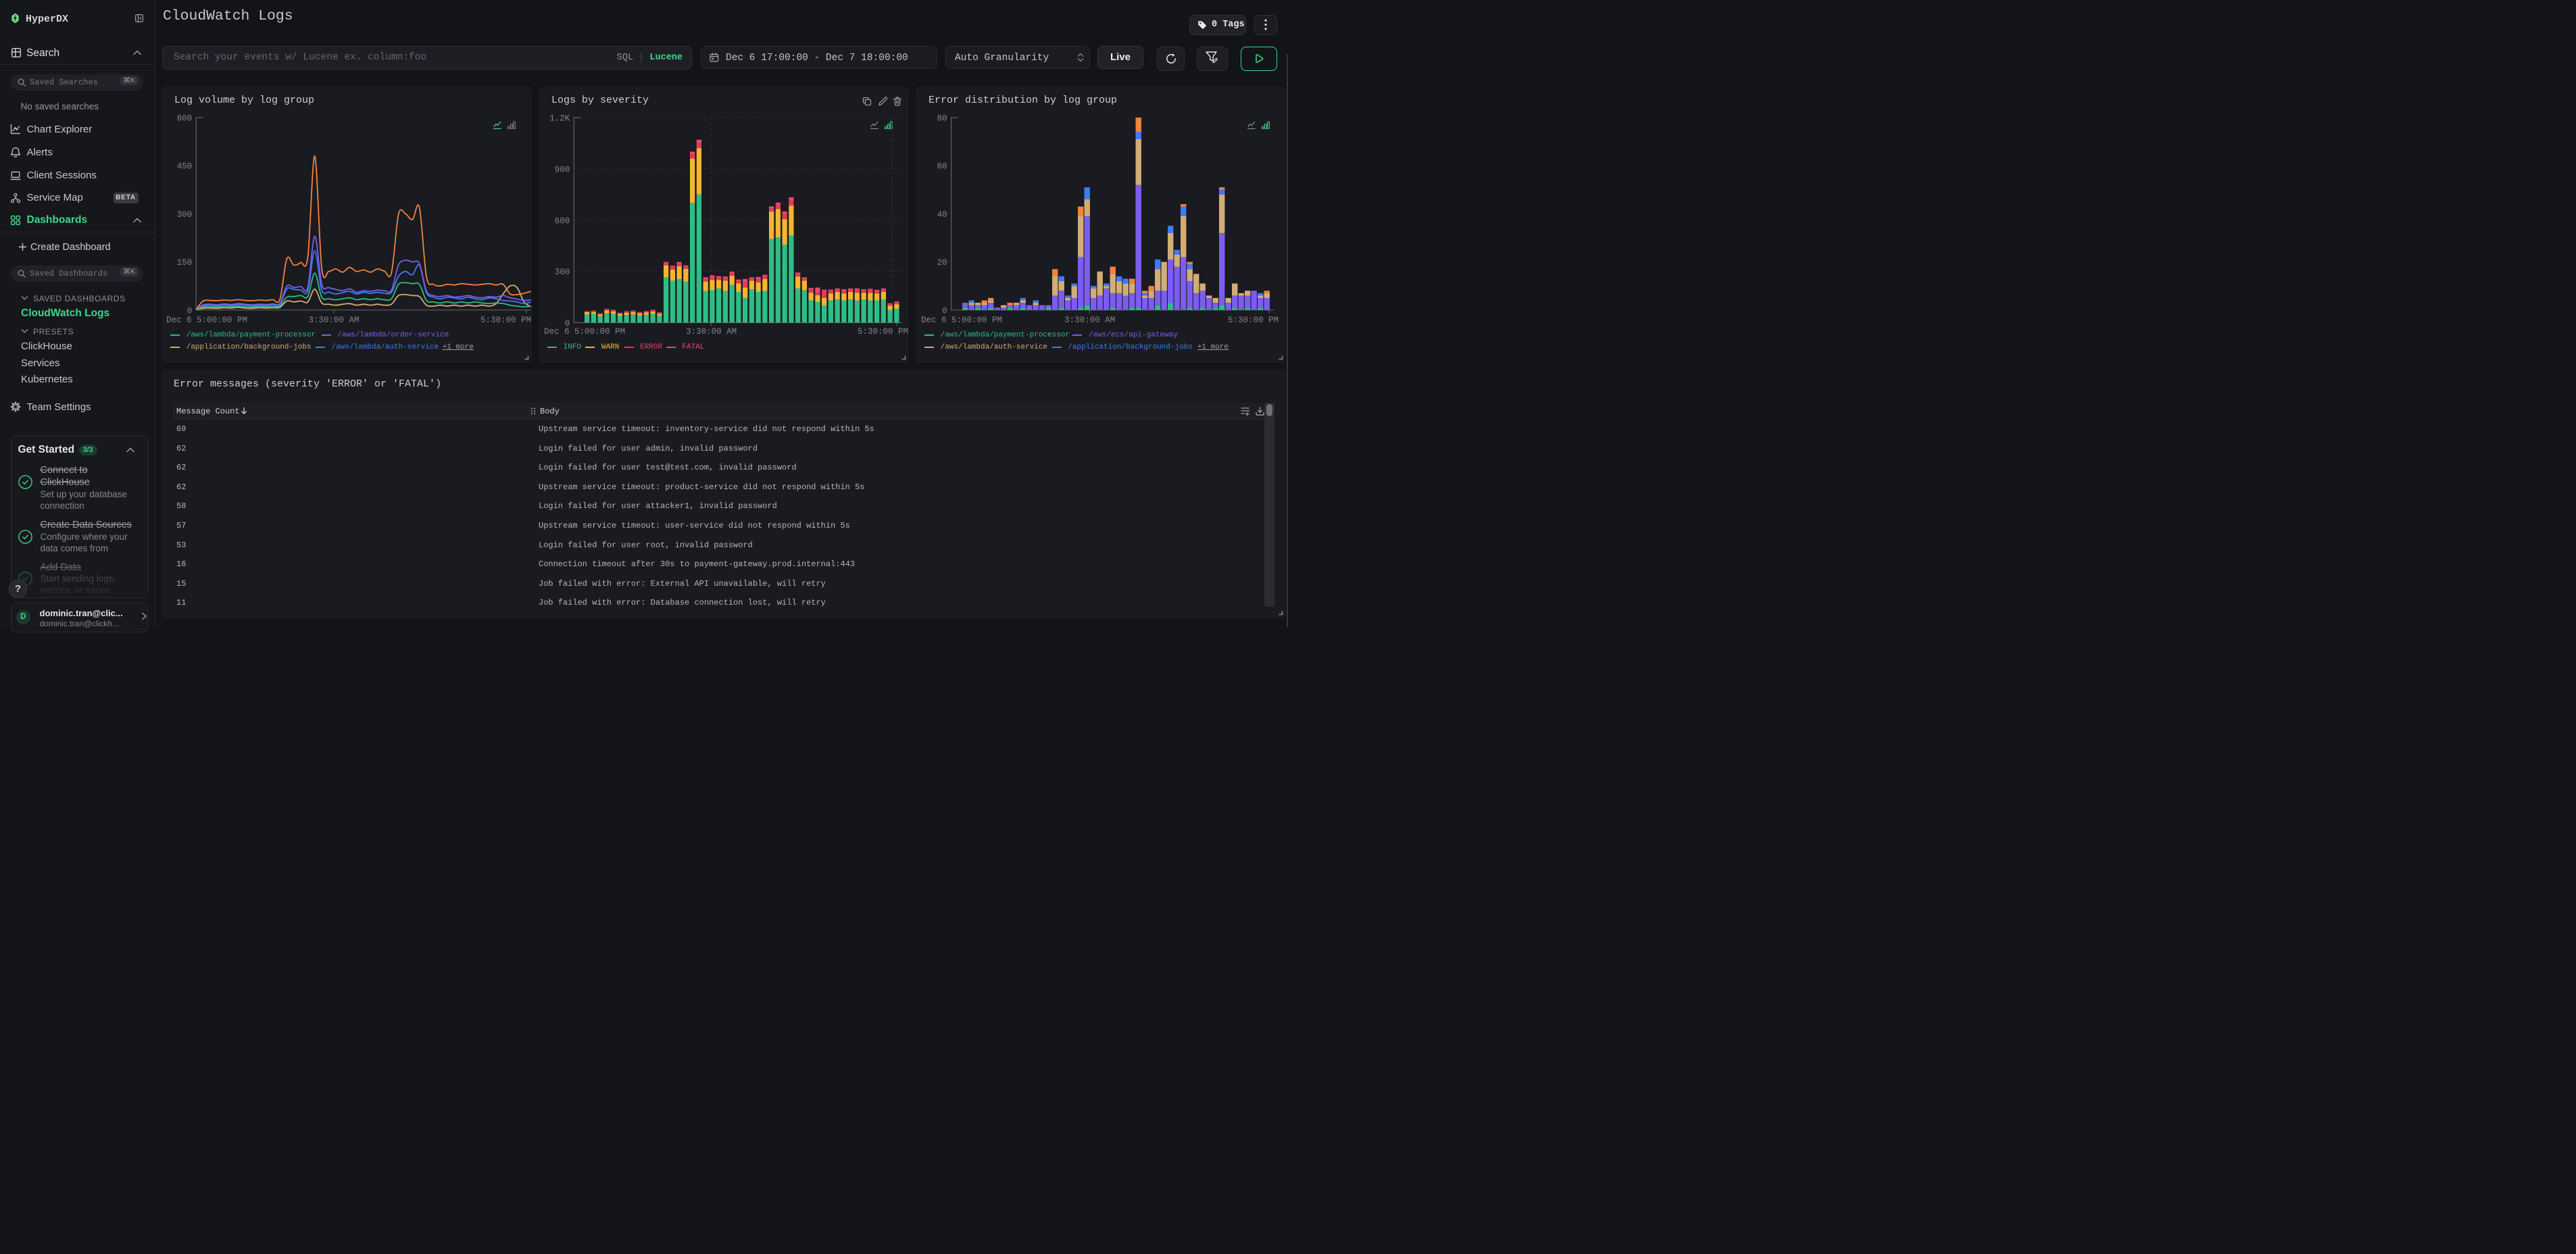 The height and width of the screenshot is (1254, 2576). I want to click on svg-text: 150, so click(185, 263).